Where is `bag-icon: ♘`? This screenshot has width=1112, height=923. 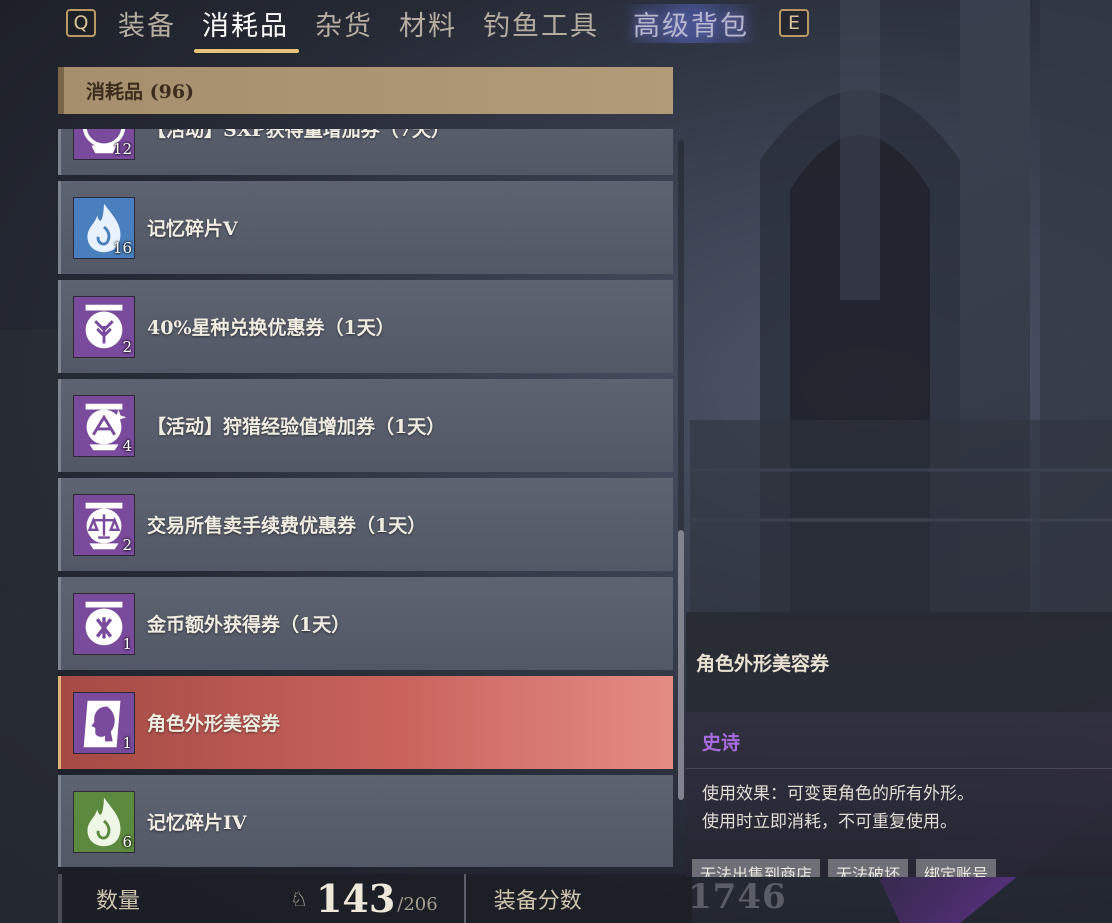
bag-icon: ♘ is located at coordinates (299, 898).